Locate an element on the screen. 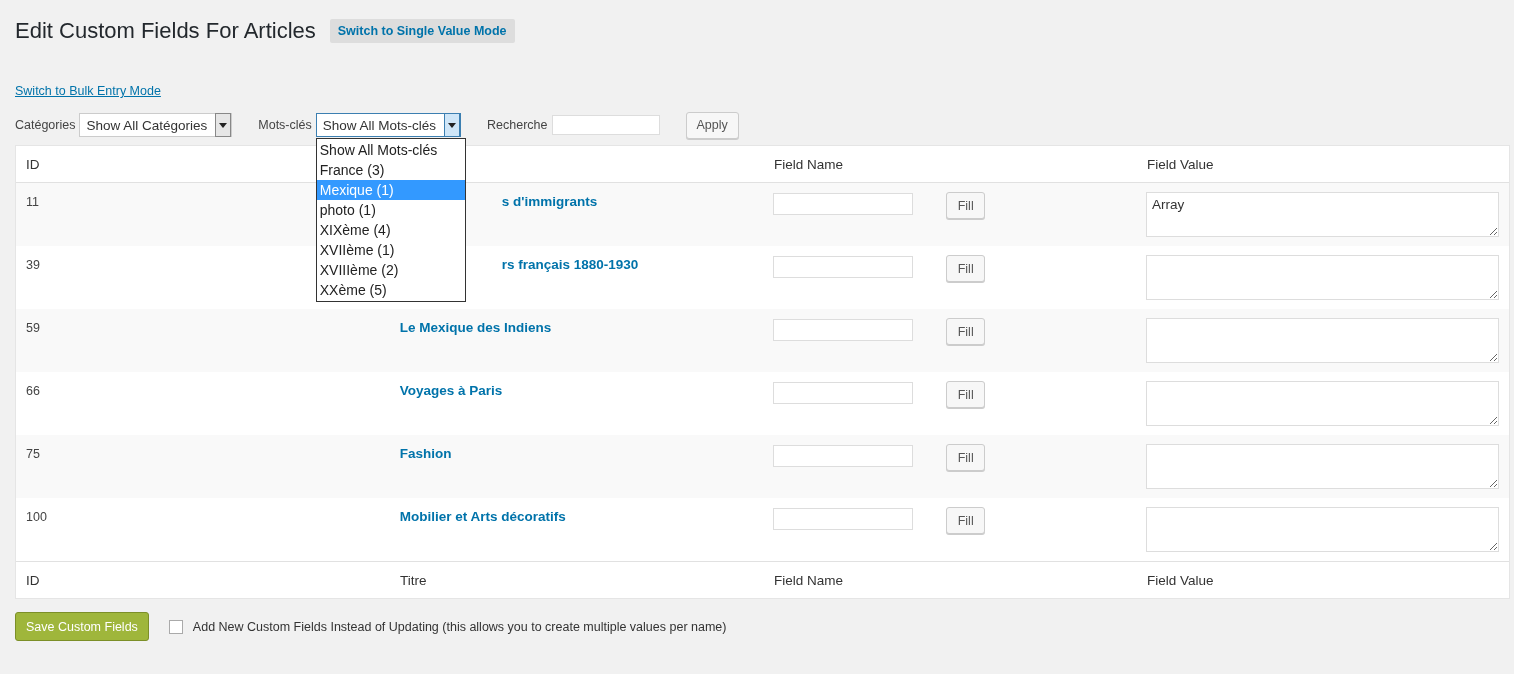  table-cell: 39 is located at coordinates (33, 265).